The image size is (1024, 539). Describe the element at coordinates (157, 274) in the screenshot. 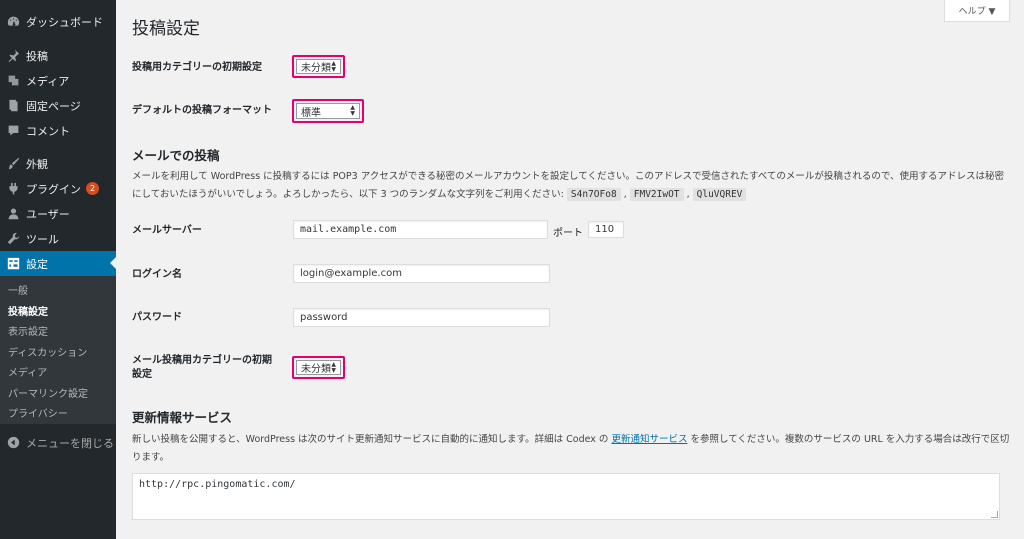

I see `login-name-label: ログイン名` at that location.